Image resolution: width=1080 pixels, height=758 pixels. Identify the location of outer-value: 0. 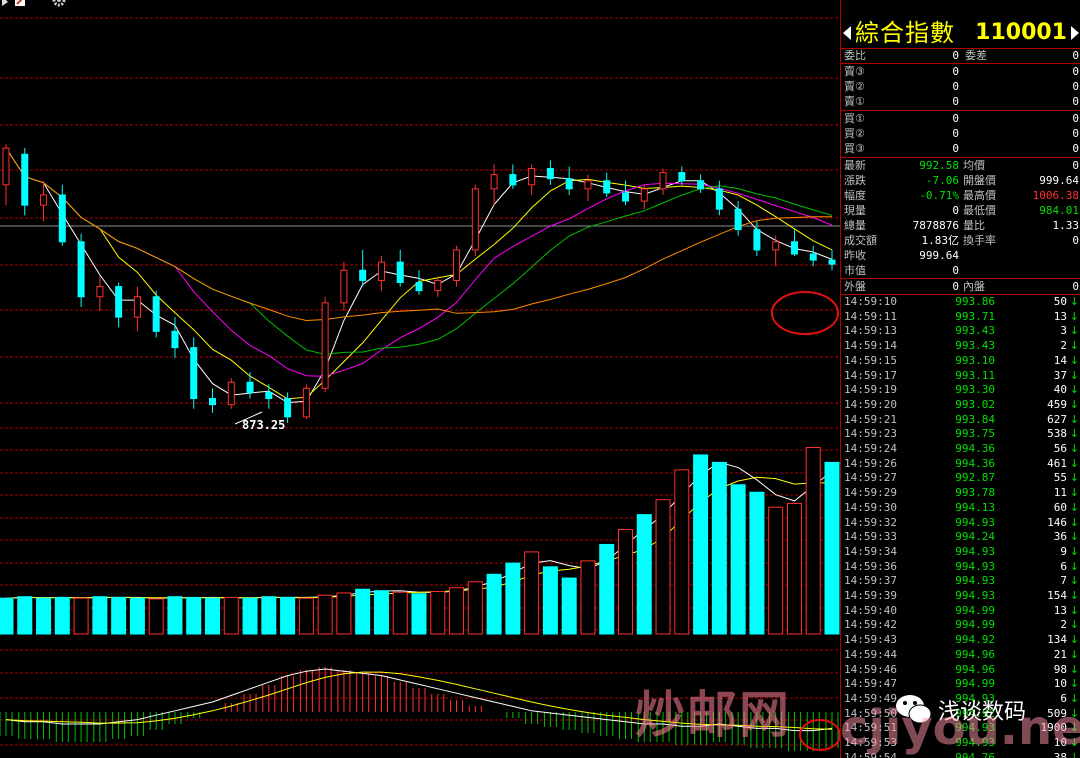
(955, 286).